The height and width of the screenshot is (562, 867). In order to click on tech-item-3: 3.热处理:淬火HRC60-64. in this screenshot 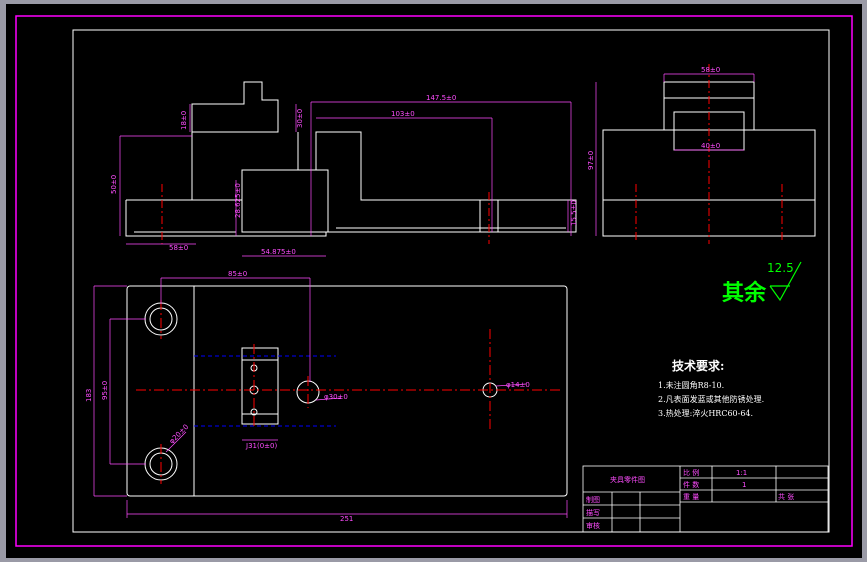, I will do `click(705, 413)`.